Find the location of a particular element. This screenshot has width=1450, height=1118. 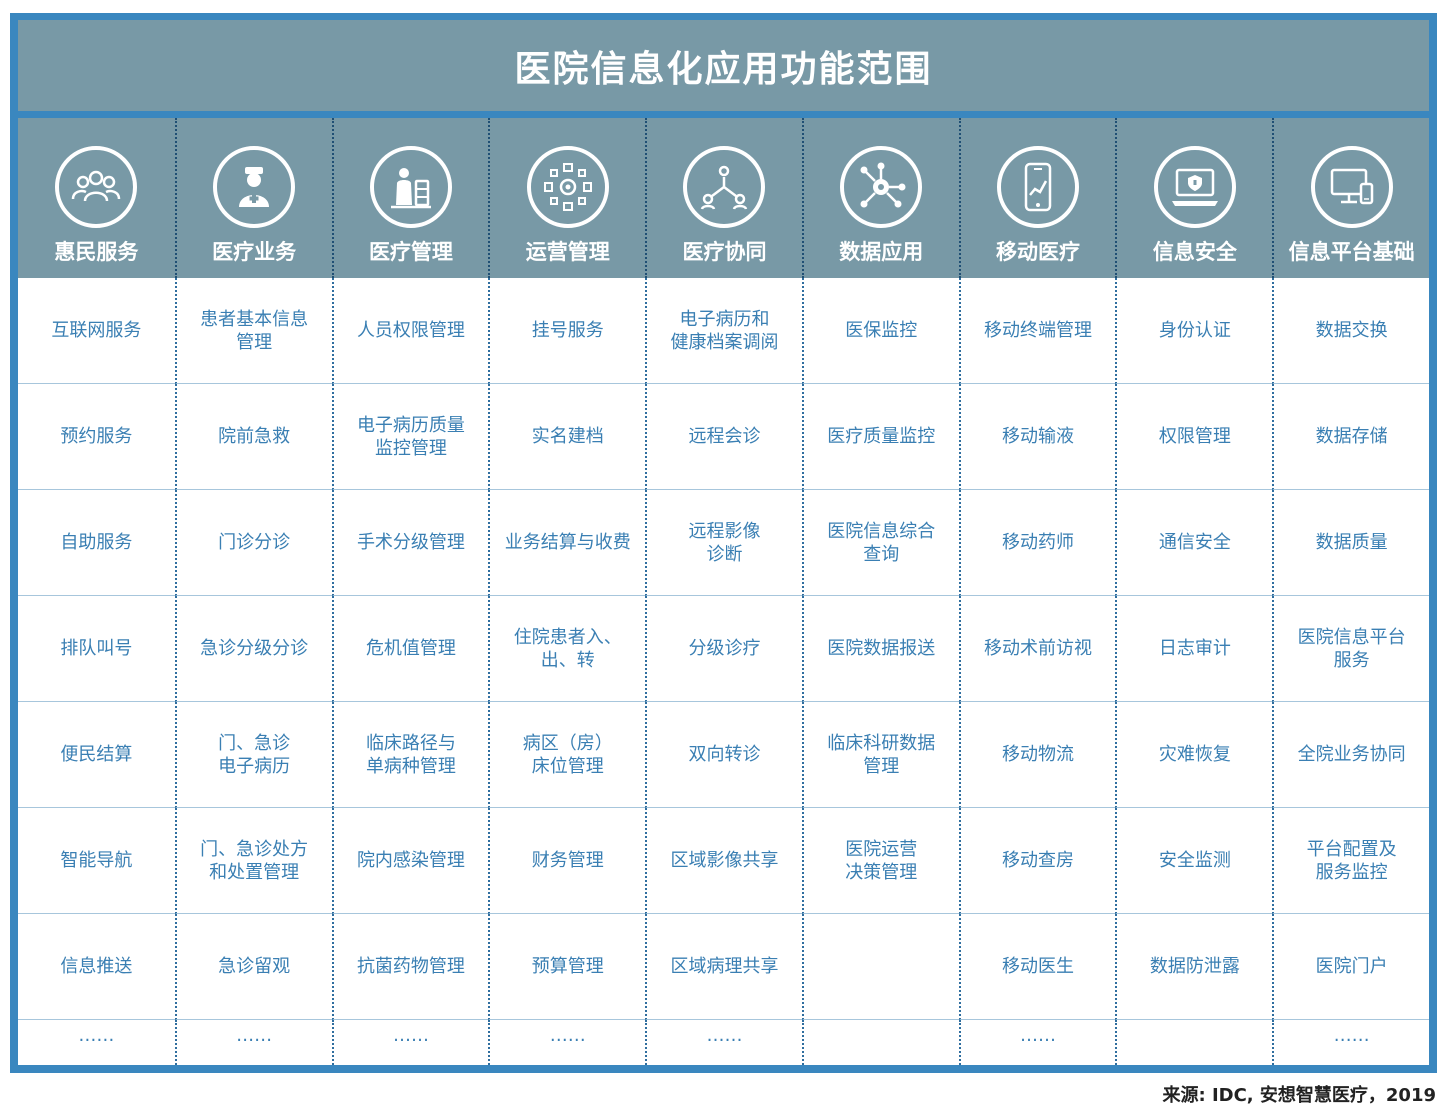

function-item: 手术分级管理 is located at coordinates (410, 543).